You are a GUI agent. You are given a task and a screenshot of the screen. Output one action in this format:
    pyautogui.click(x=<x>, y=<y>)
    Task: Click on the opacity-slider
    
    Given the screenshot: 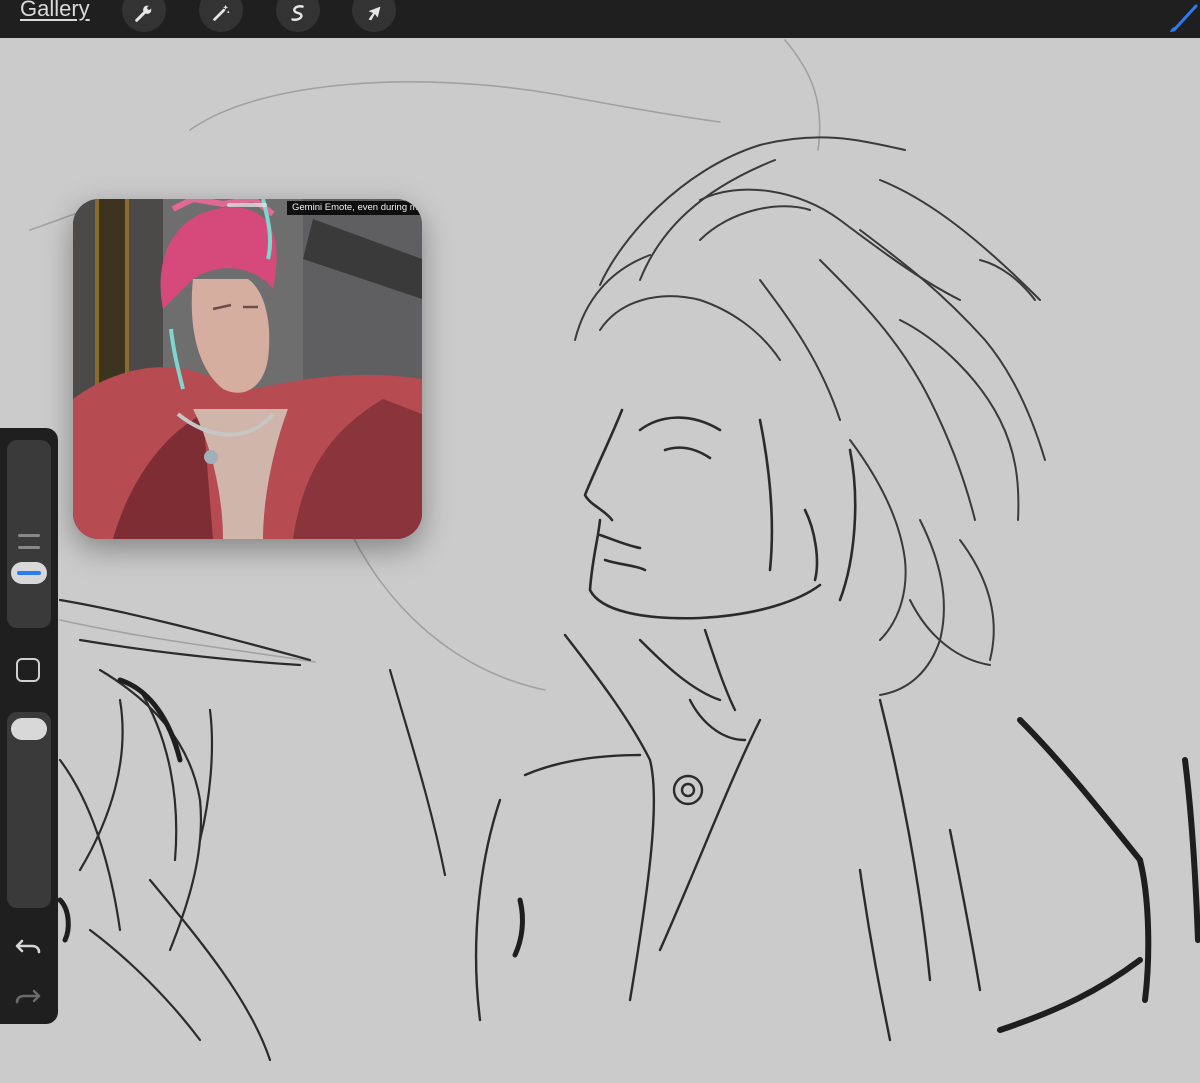 What is the action you would take?
    pyautogui.click(x=29, y=810)
    